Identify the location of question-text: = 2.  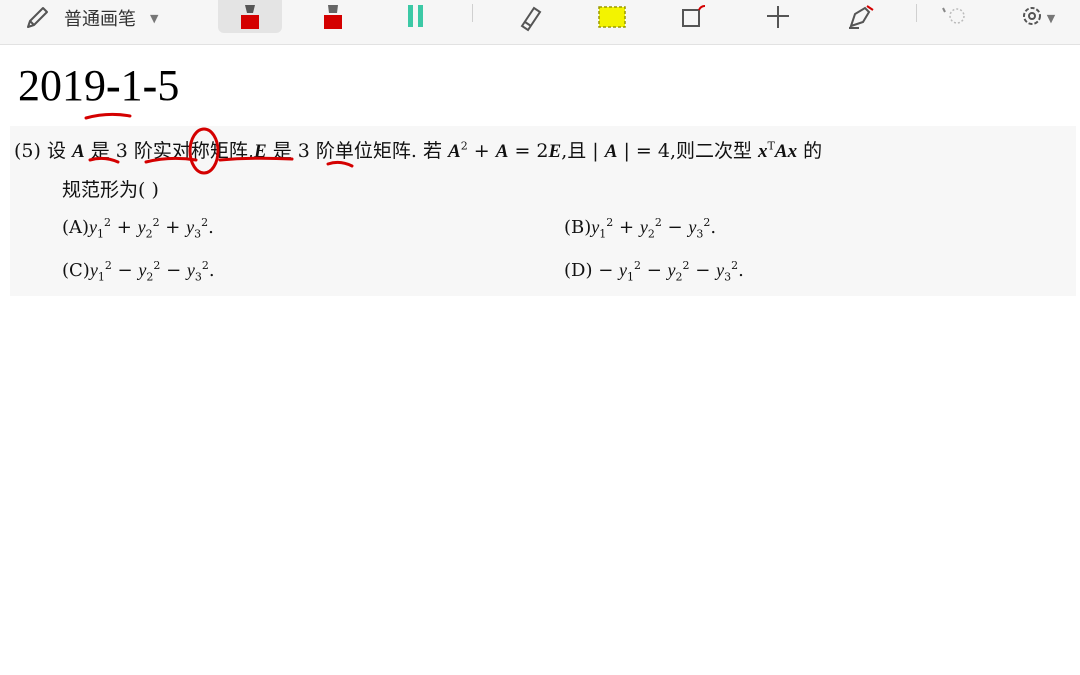
(531, 151).